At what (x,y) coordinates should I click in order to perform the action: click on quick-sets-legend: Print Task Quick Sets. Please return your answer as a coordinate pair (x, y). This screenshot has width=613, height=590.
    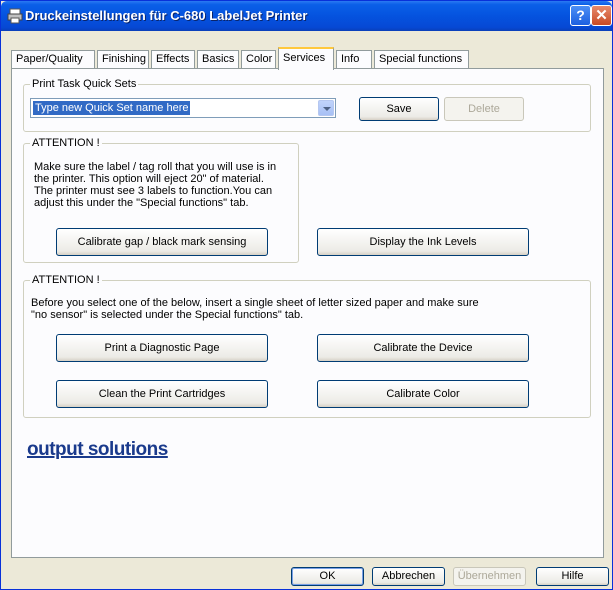
    Looking at the image, I should click on (84, 84).